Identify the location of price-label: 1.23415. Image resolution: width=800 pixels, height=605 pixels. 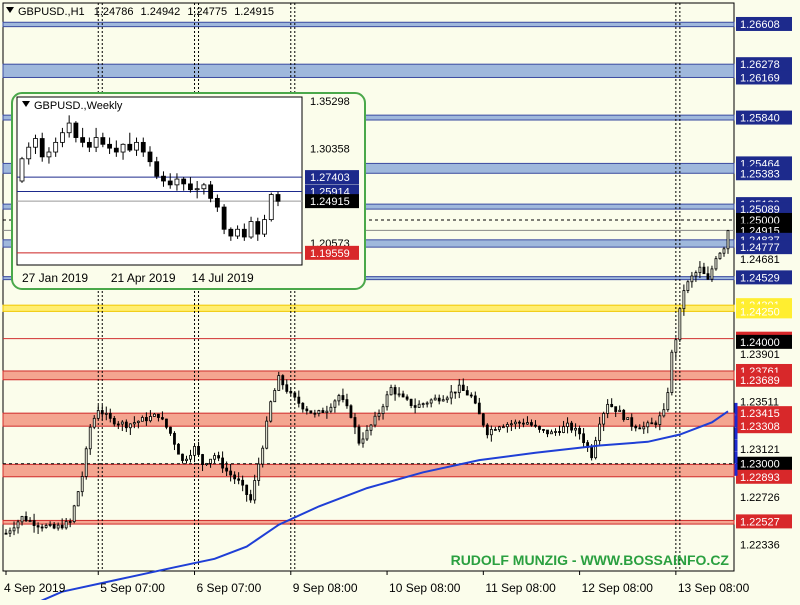
(760, 414).